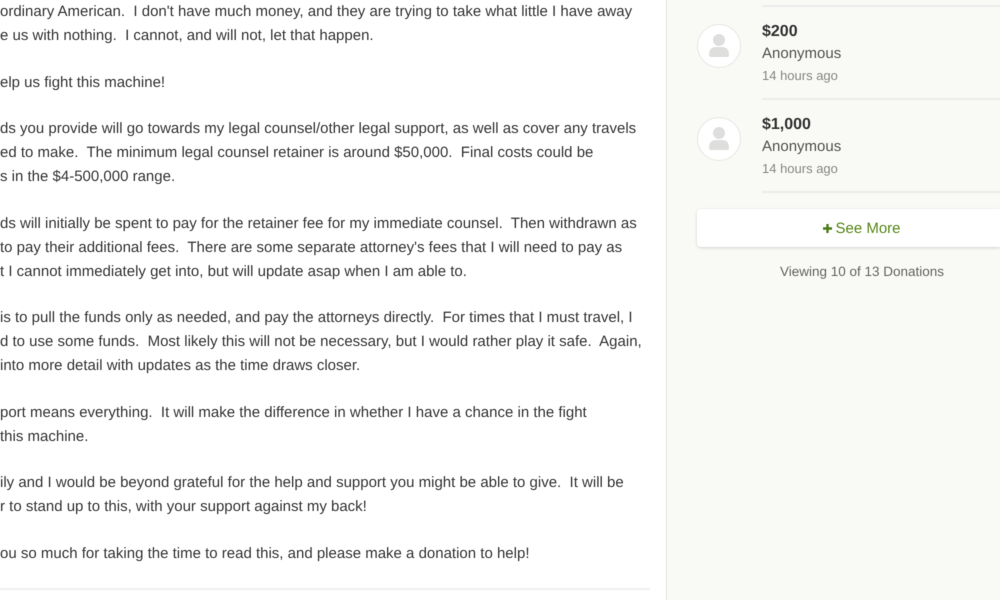  I want to click on story-paragraph: ordinary American. I don't have much money, and they are trying to take what little I have away e us with nothing. I cannot, and will not, let that happen., so click(317, 24).